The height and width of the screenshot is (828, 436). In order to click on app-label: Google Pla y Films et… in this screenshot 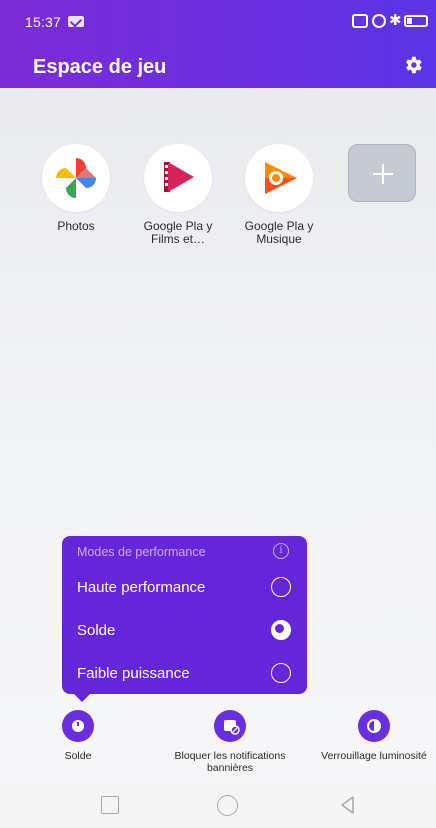, I will do `click(178, 232)`.